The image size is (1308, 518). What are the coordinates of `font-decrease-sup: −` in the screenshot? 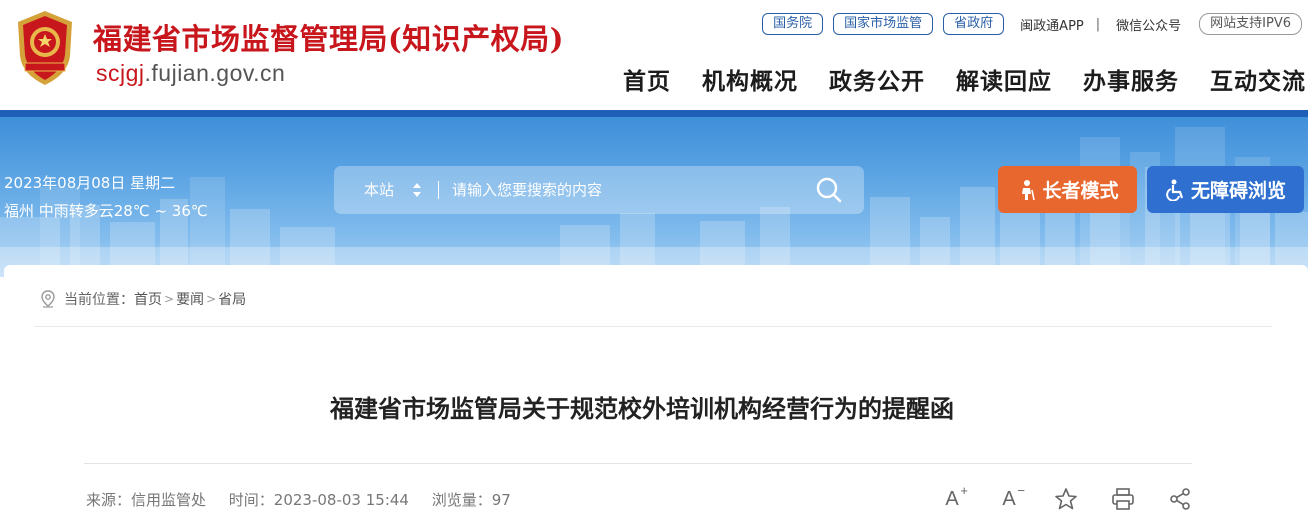 It's located at (1021, 490).